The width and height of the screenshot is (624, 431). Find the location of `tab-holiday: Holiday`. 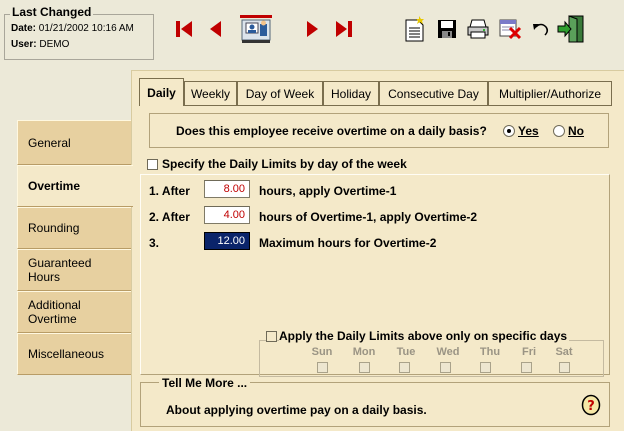

tab-holiday: Holiday is located at coordinates (351, 93).